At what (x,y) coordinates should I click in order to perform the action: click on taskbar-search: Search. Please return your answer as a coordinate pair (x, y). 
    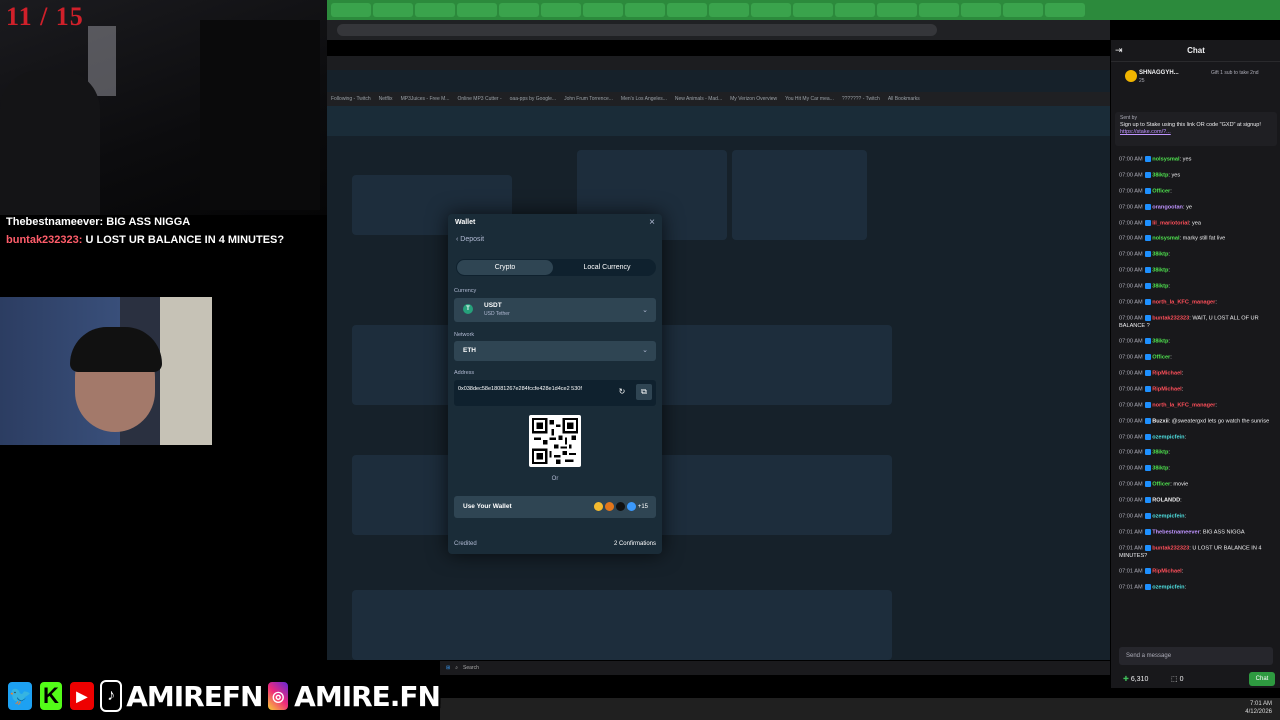
    Looking at the image, I should click on (471, 668).